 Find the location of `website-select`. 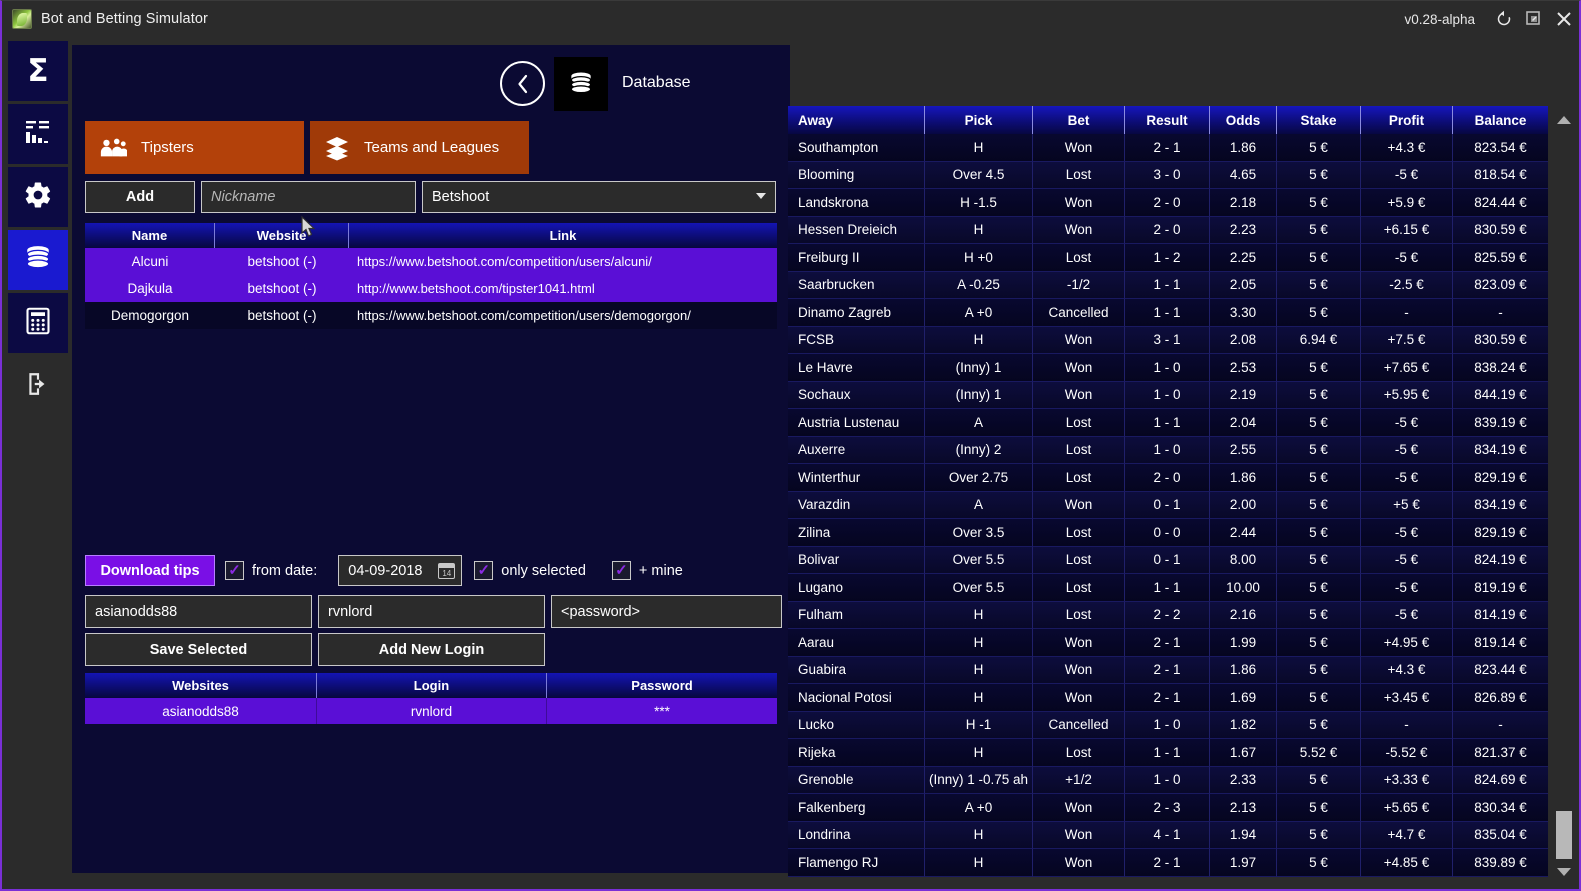

website-select is located at coordinates (599, 197).